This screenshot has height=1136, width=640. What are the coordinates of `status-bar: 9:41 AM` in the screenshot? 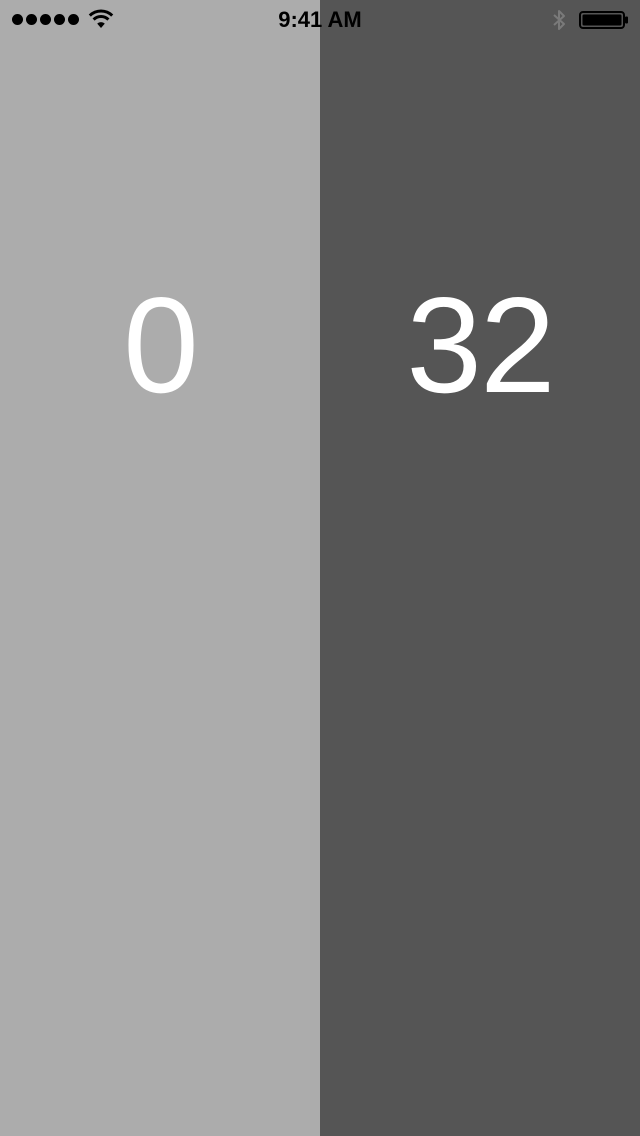 It's located at (320, 20).